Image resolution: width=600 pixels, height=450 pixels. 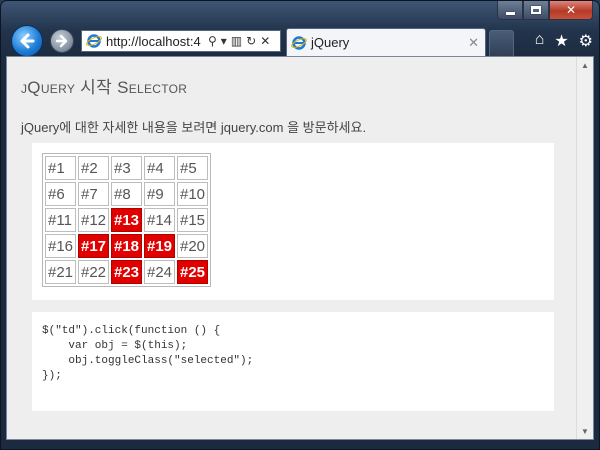 I want to click on table-cell: #7, so click(x=93, y=194).